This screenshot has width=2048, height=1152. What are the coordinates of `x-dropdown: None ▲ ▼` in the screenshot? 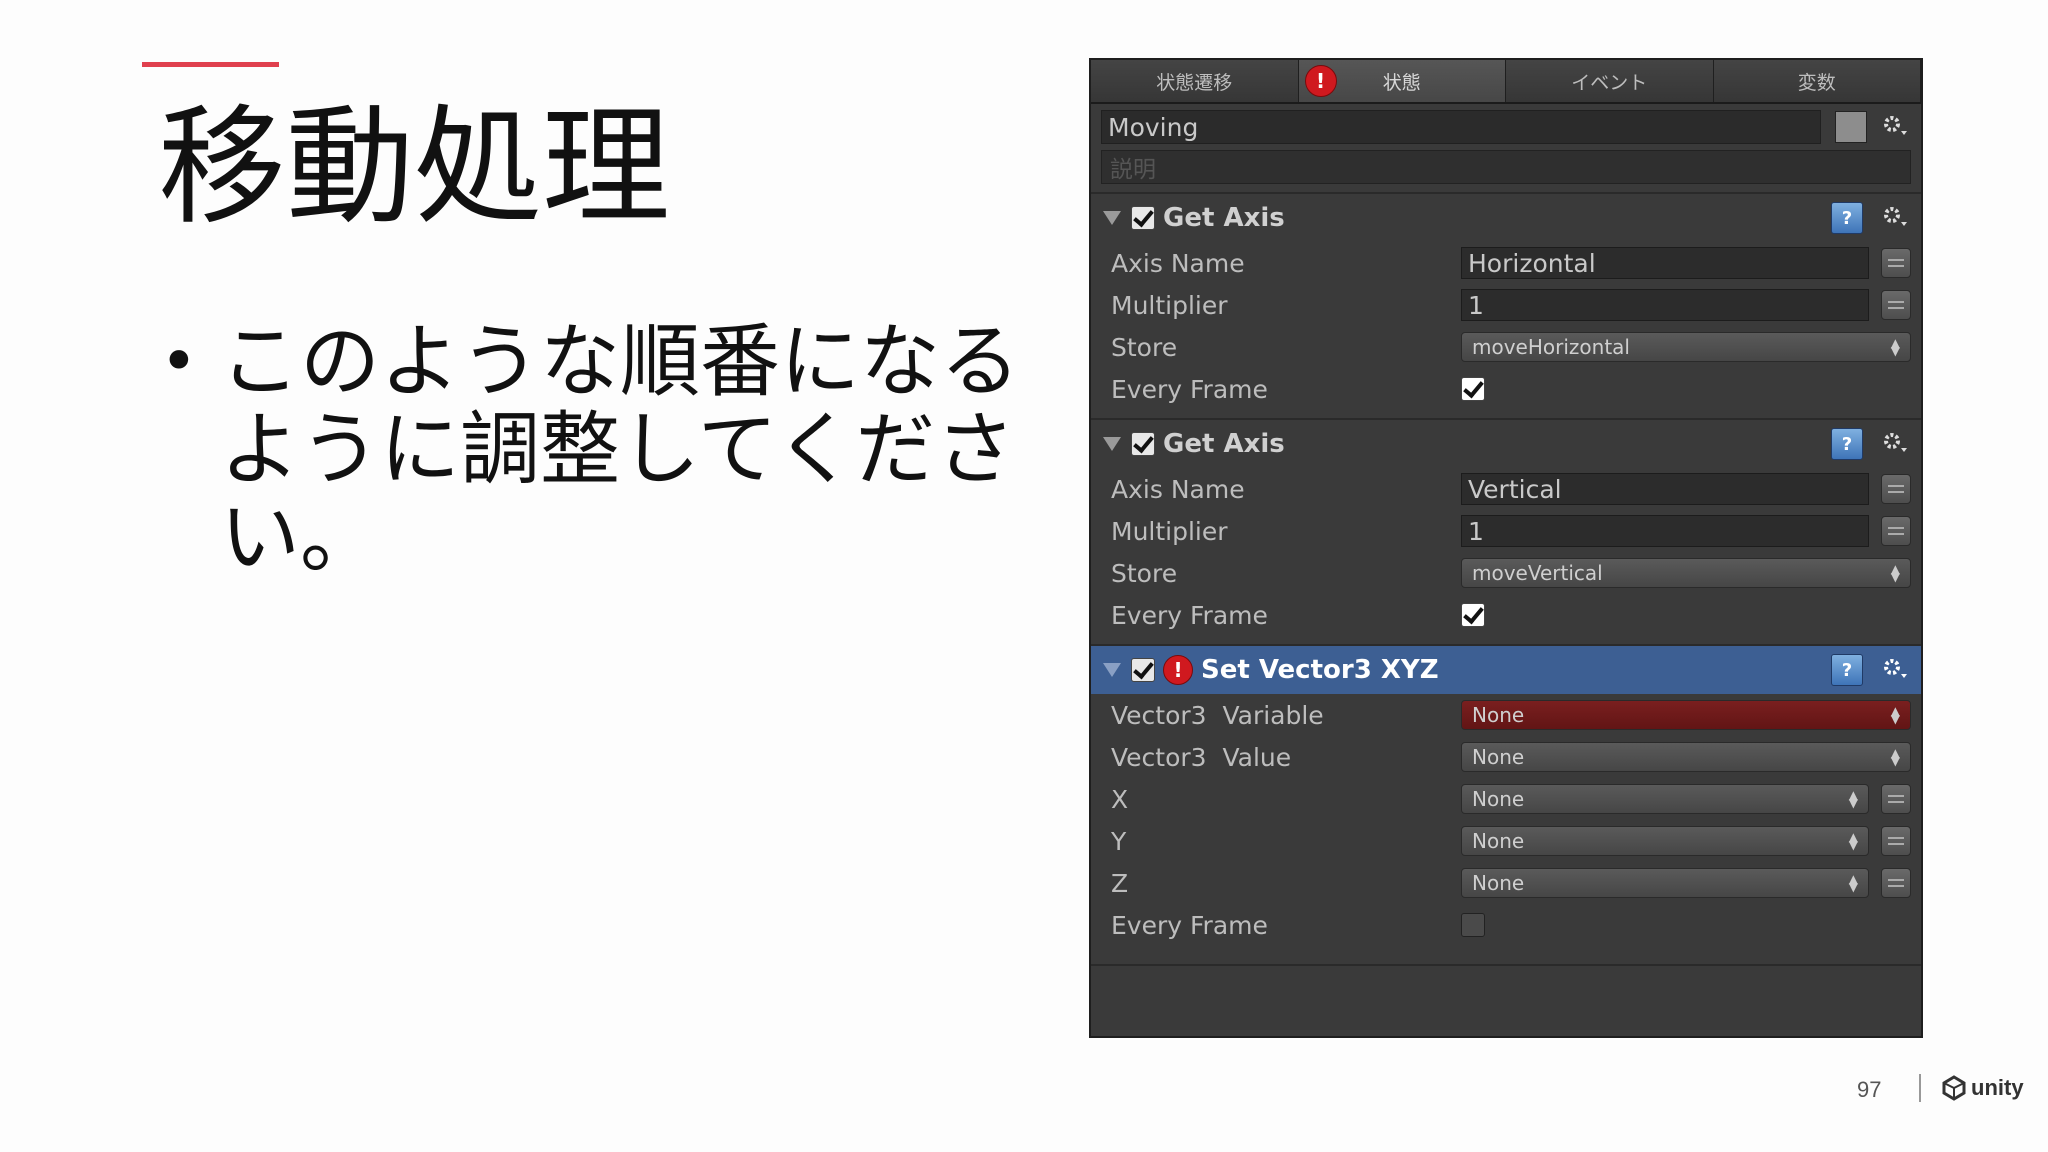 It's located at (1665, 799).